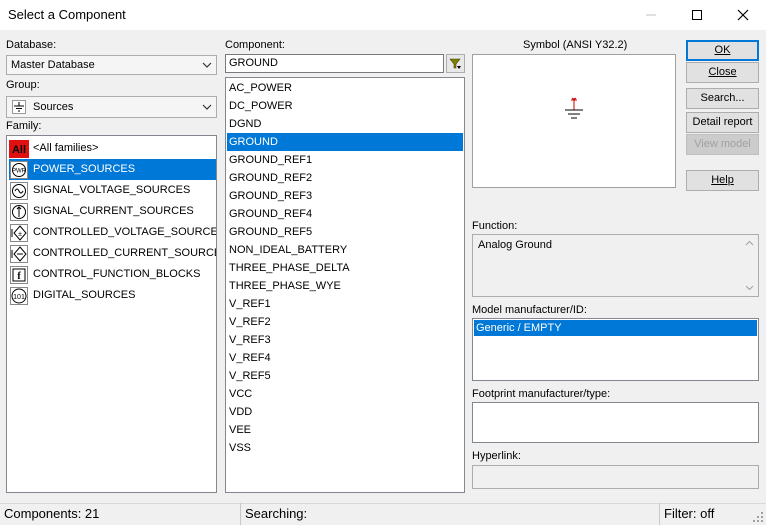  Describe the element at coordinates (102, 211) in the screenshot. I see `family-item: SIGNAL_CURRENT_SOURCES` at that location.